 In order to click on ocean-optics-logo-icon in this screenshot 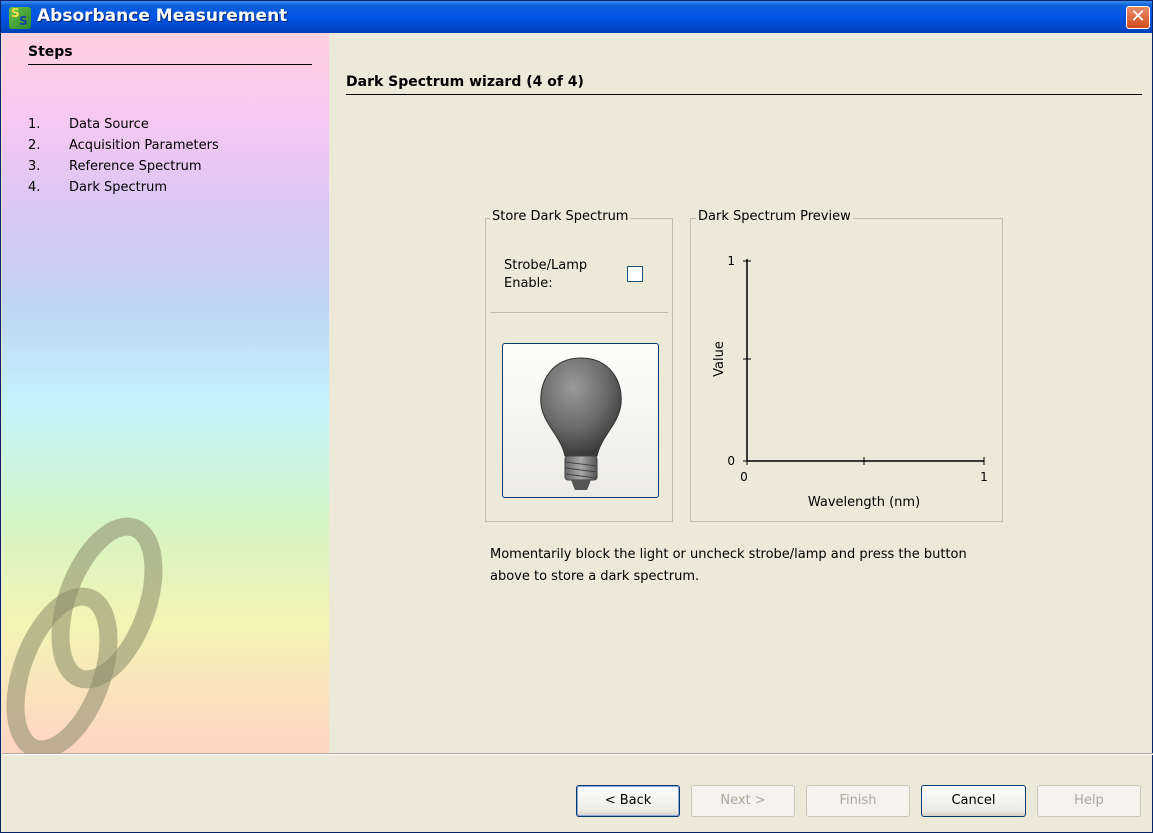, I will do `click(84, 635)`.